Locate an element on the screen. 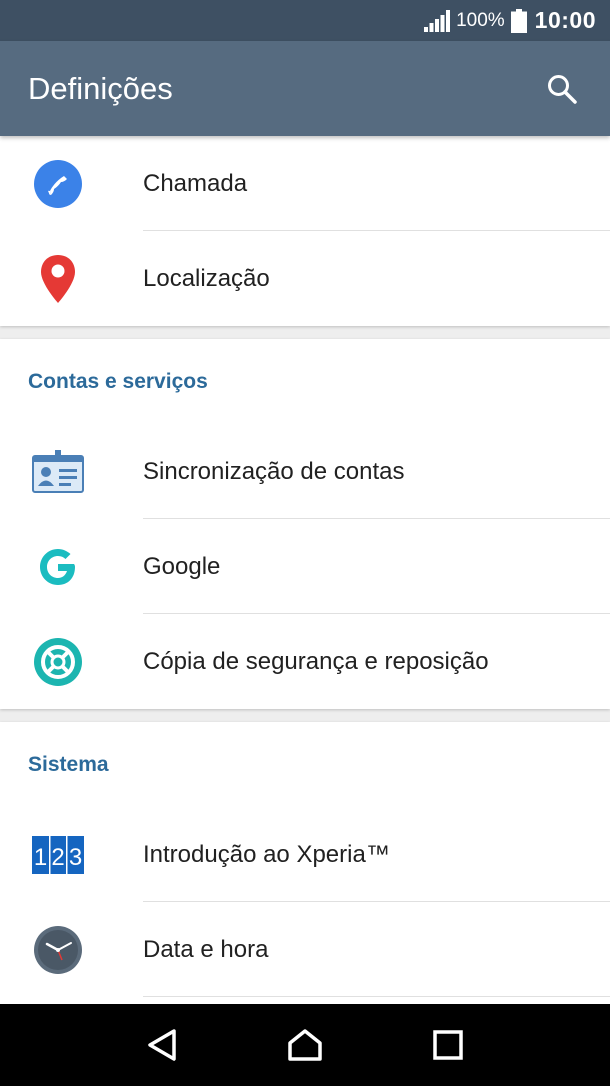  settings-item-backup: Cópia de segurança e reposição is located at coordinates (305, 661).